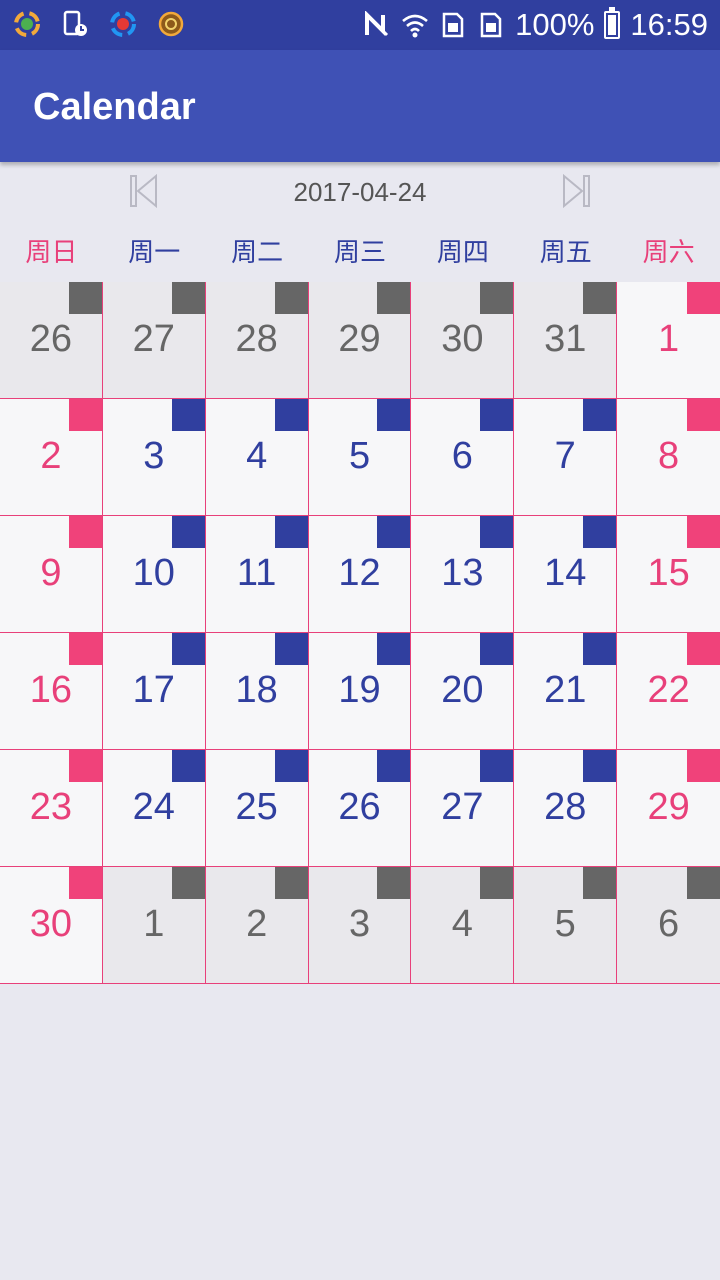  Describe the element at coordinates (565, 252) in the screenshot. I see `weekday-label: 周五` at that location.